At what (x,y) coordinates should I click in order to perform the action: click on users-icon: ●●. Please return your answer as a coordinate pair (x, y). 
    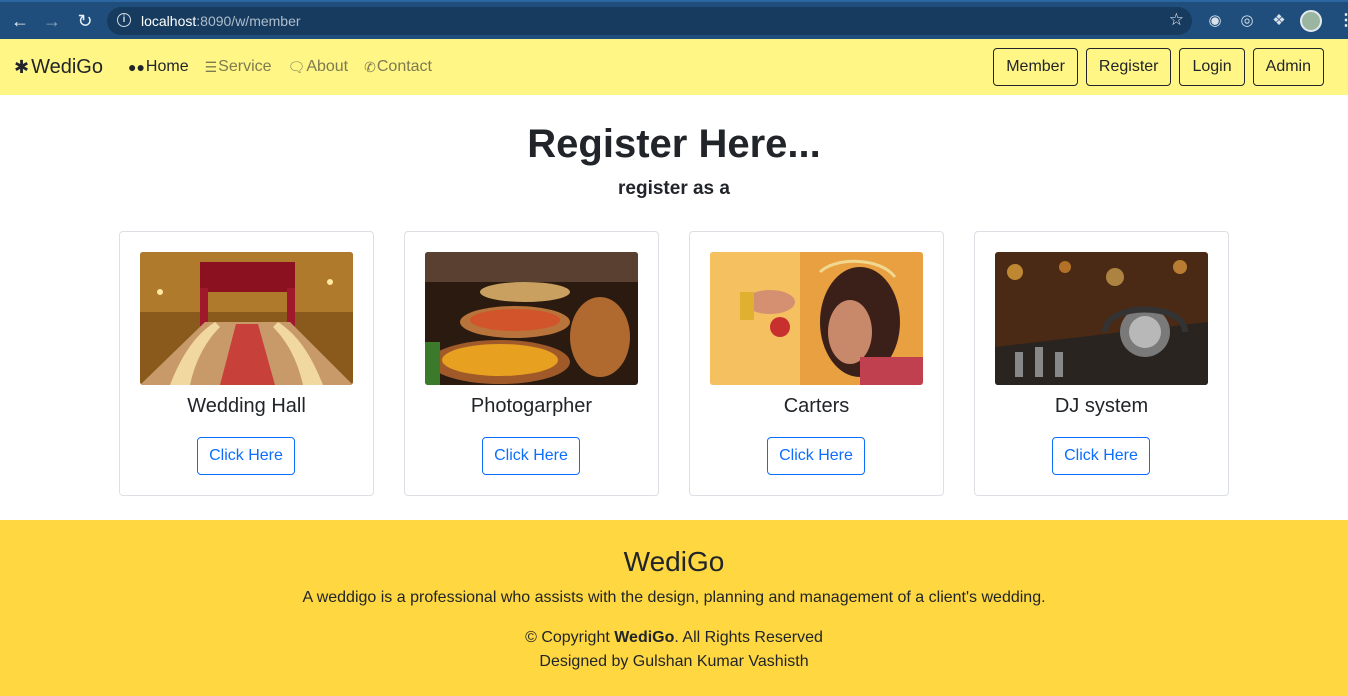
    Looking at the image, I should click on (136, 67).